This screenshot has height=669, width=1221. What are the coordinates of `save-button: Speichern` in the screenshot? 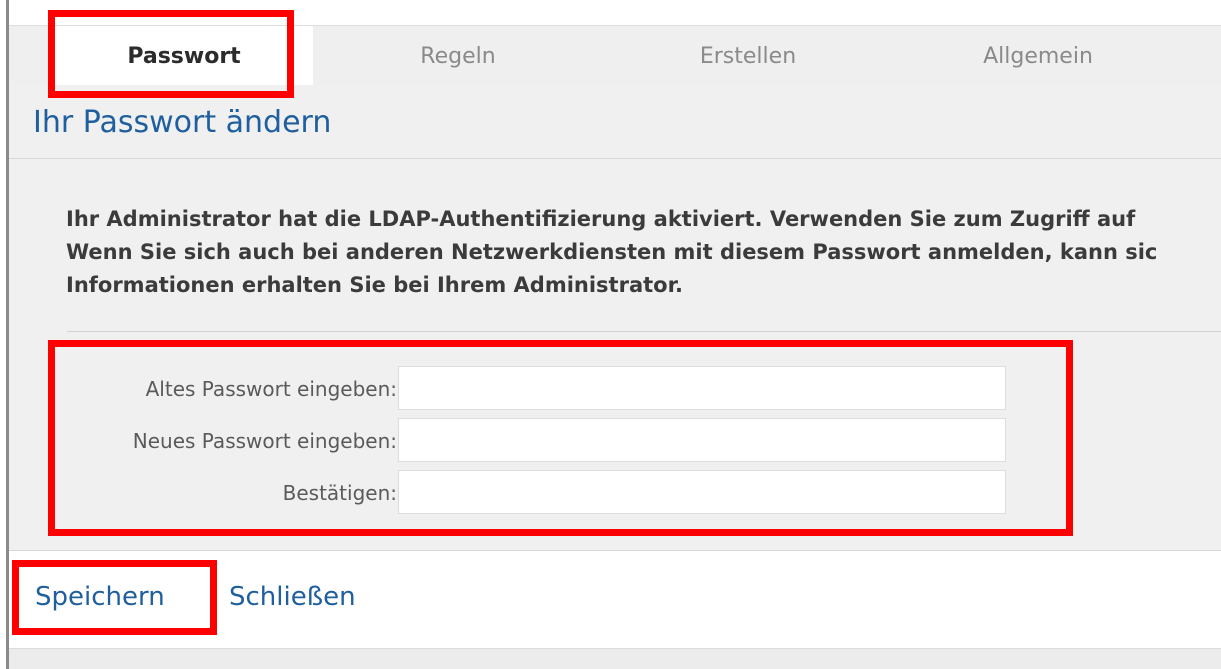 It's located at (100, 597).